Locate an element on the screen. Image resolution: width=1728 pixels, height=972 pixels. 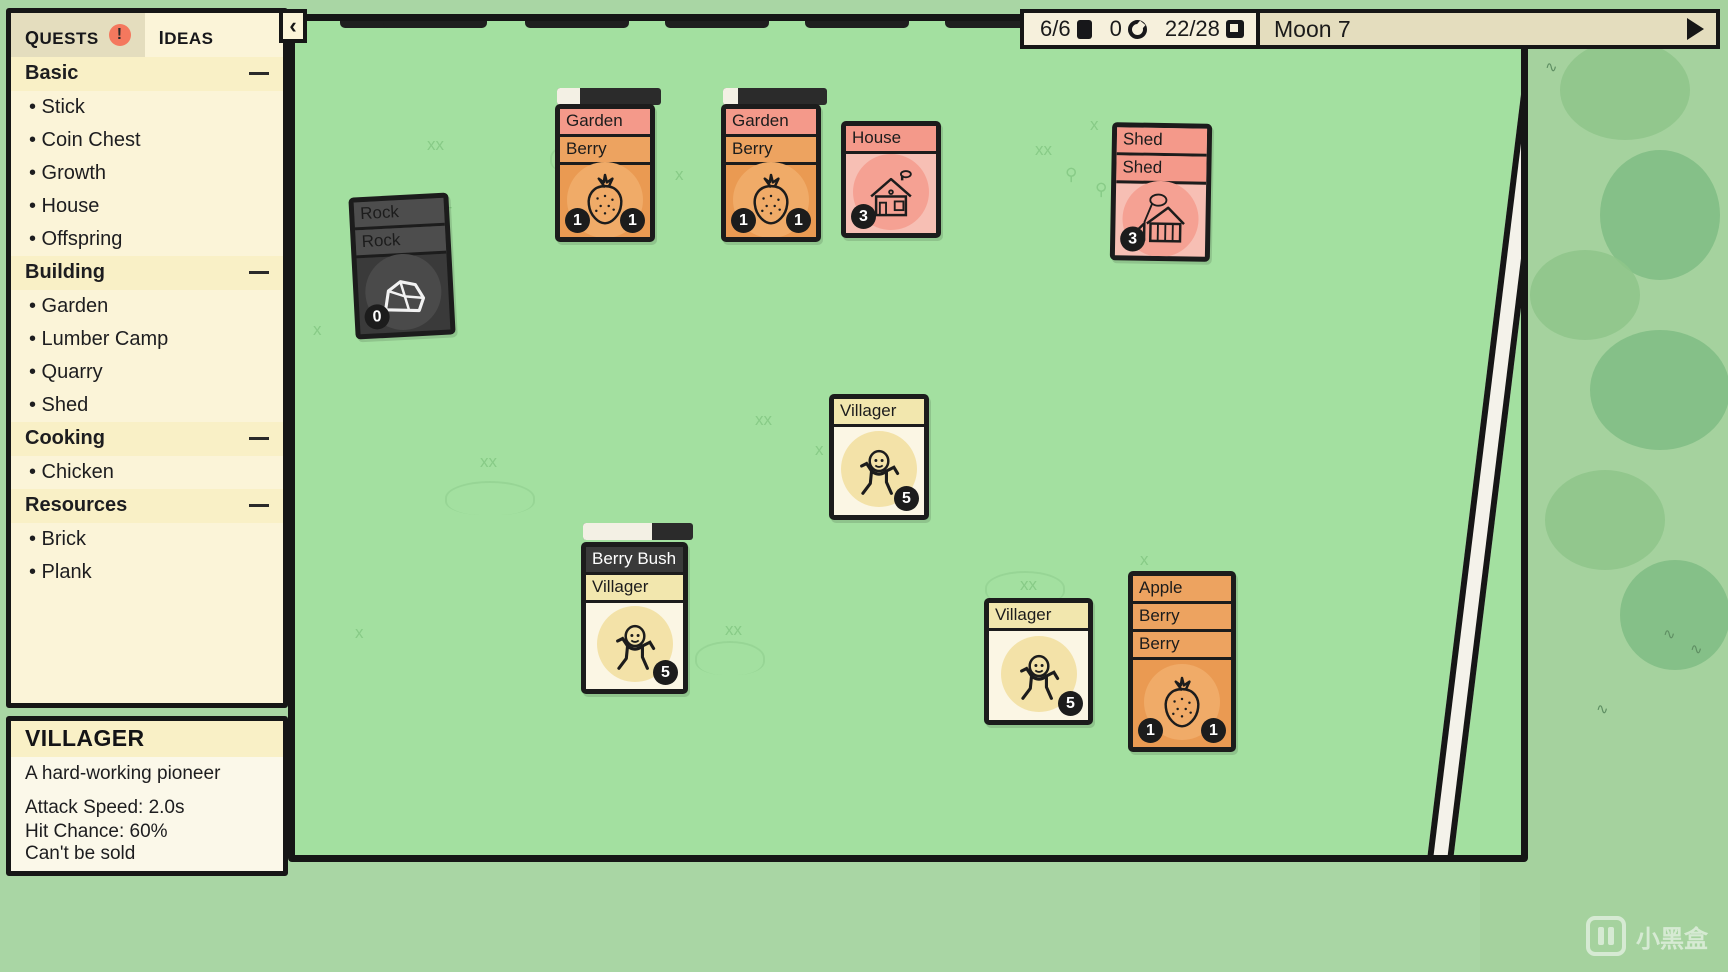
villager-card-2: Villager 5 is located at coordinates (1038, 661).